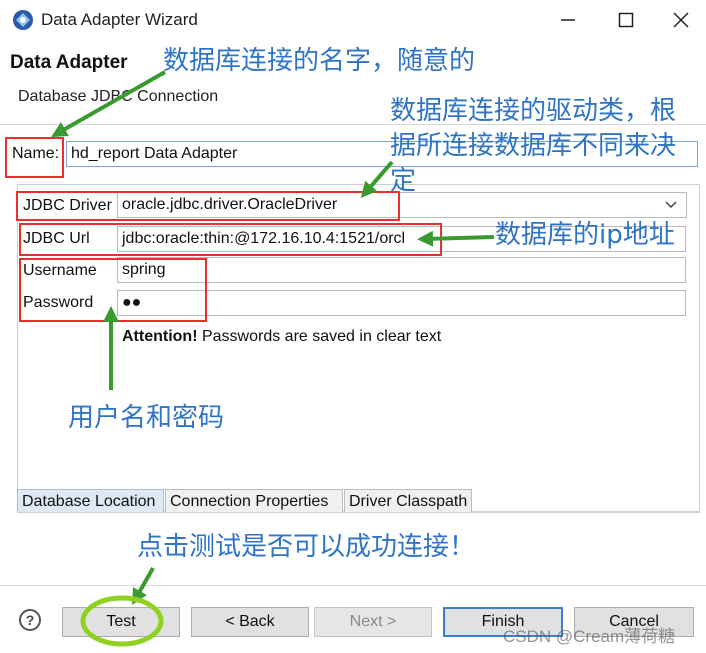 This screenshot has width=706, height=653. I want to click on close-icon, so click(681, 20).